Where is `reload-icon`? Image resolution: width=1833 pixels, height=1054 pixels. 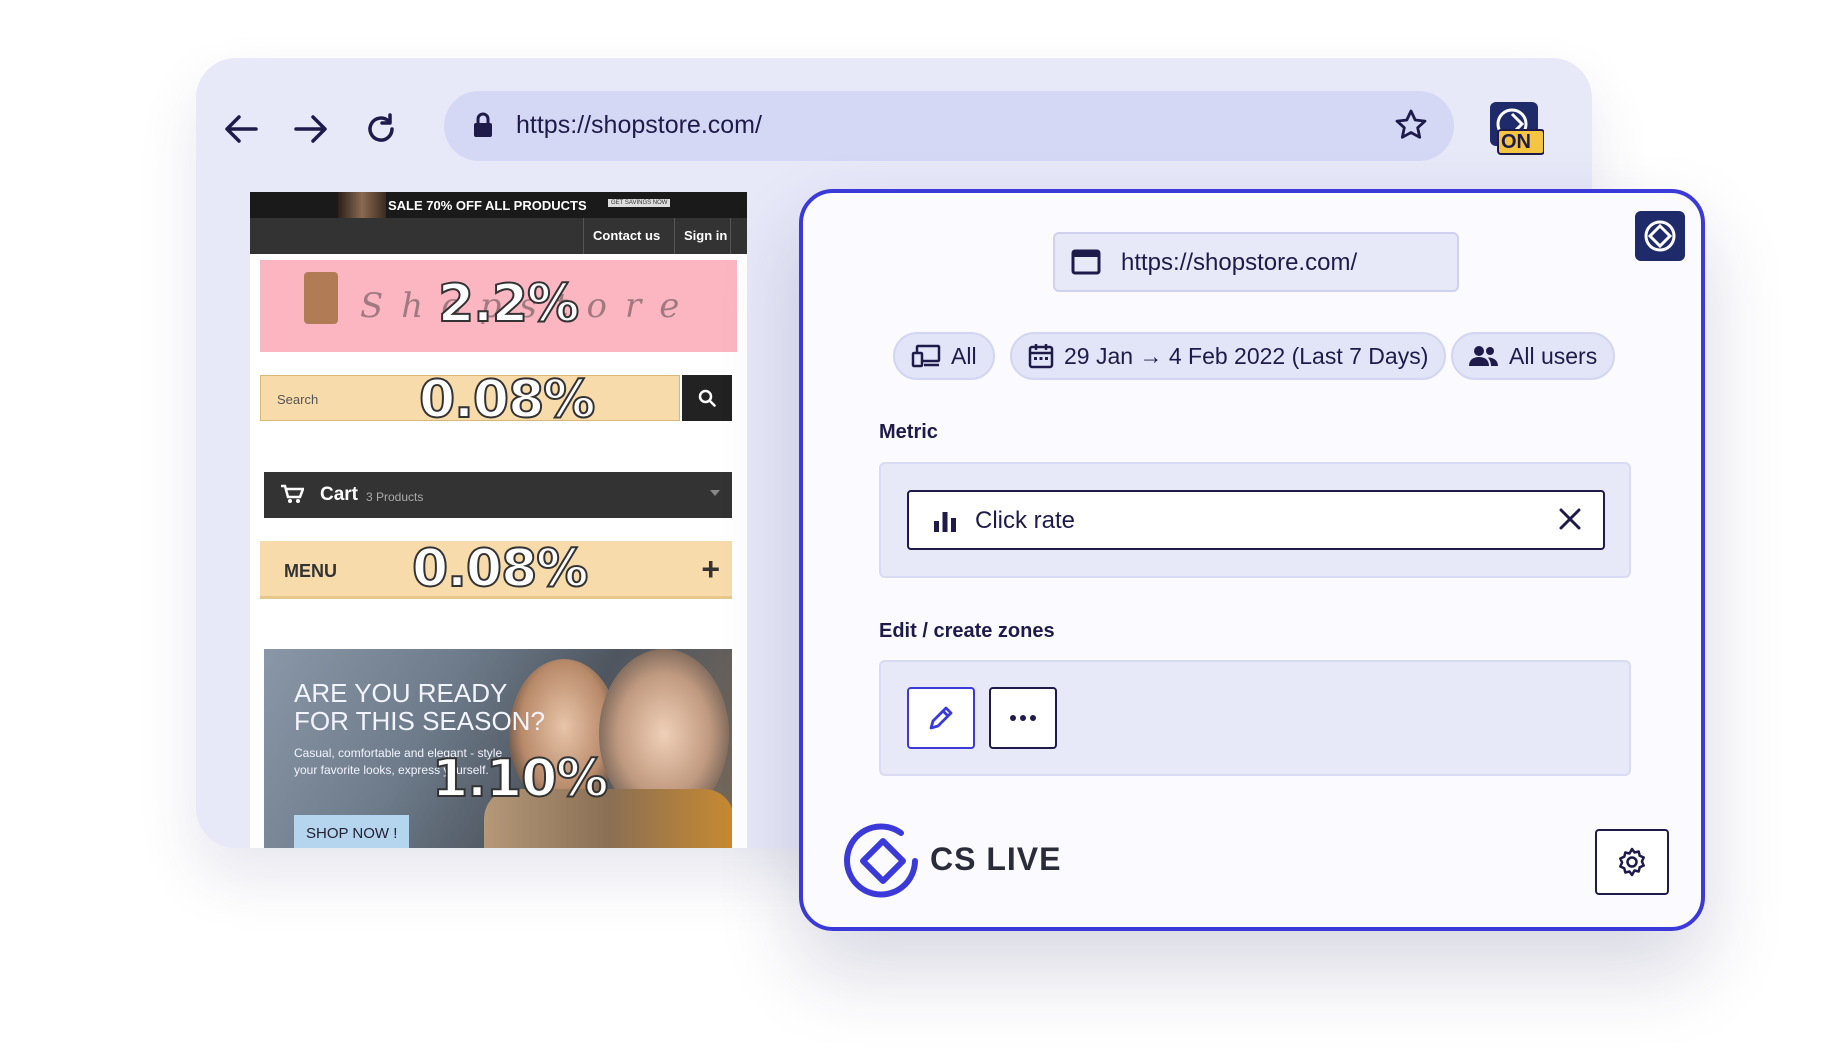
reload-icon is located at coordinates (381, 127).